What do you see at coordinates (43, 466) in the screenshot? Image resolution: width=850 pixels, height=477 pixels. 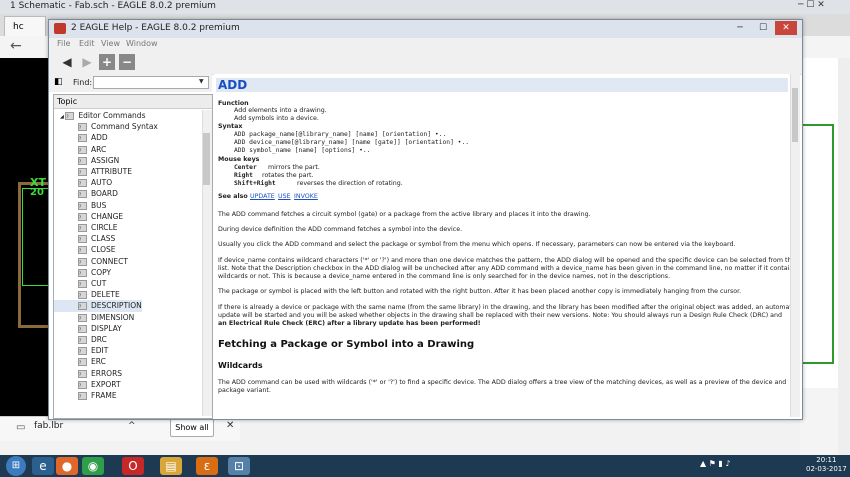 I see `explorer-icon: e` at bounding box center [43, 466].